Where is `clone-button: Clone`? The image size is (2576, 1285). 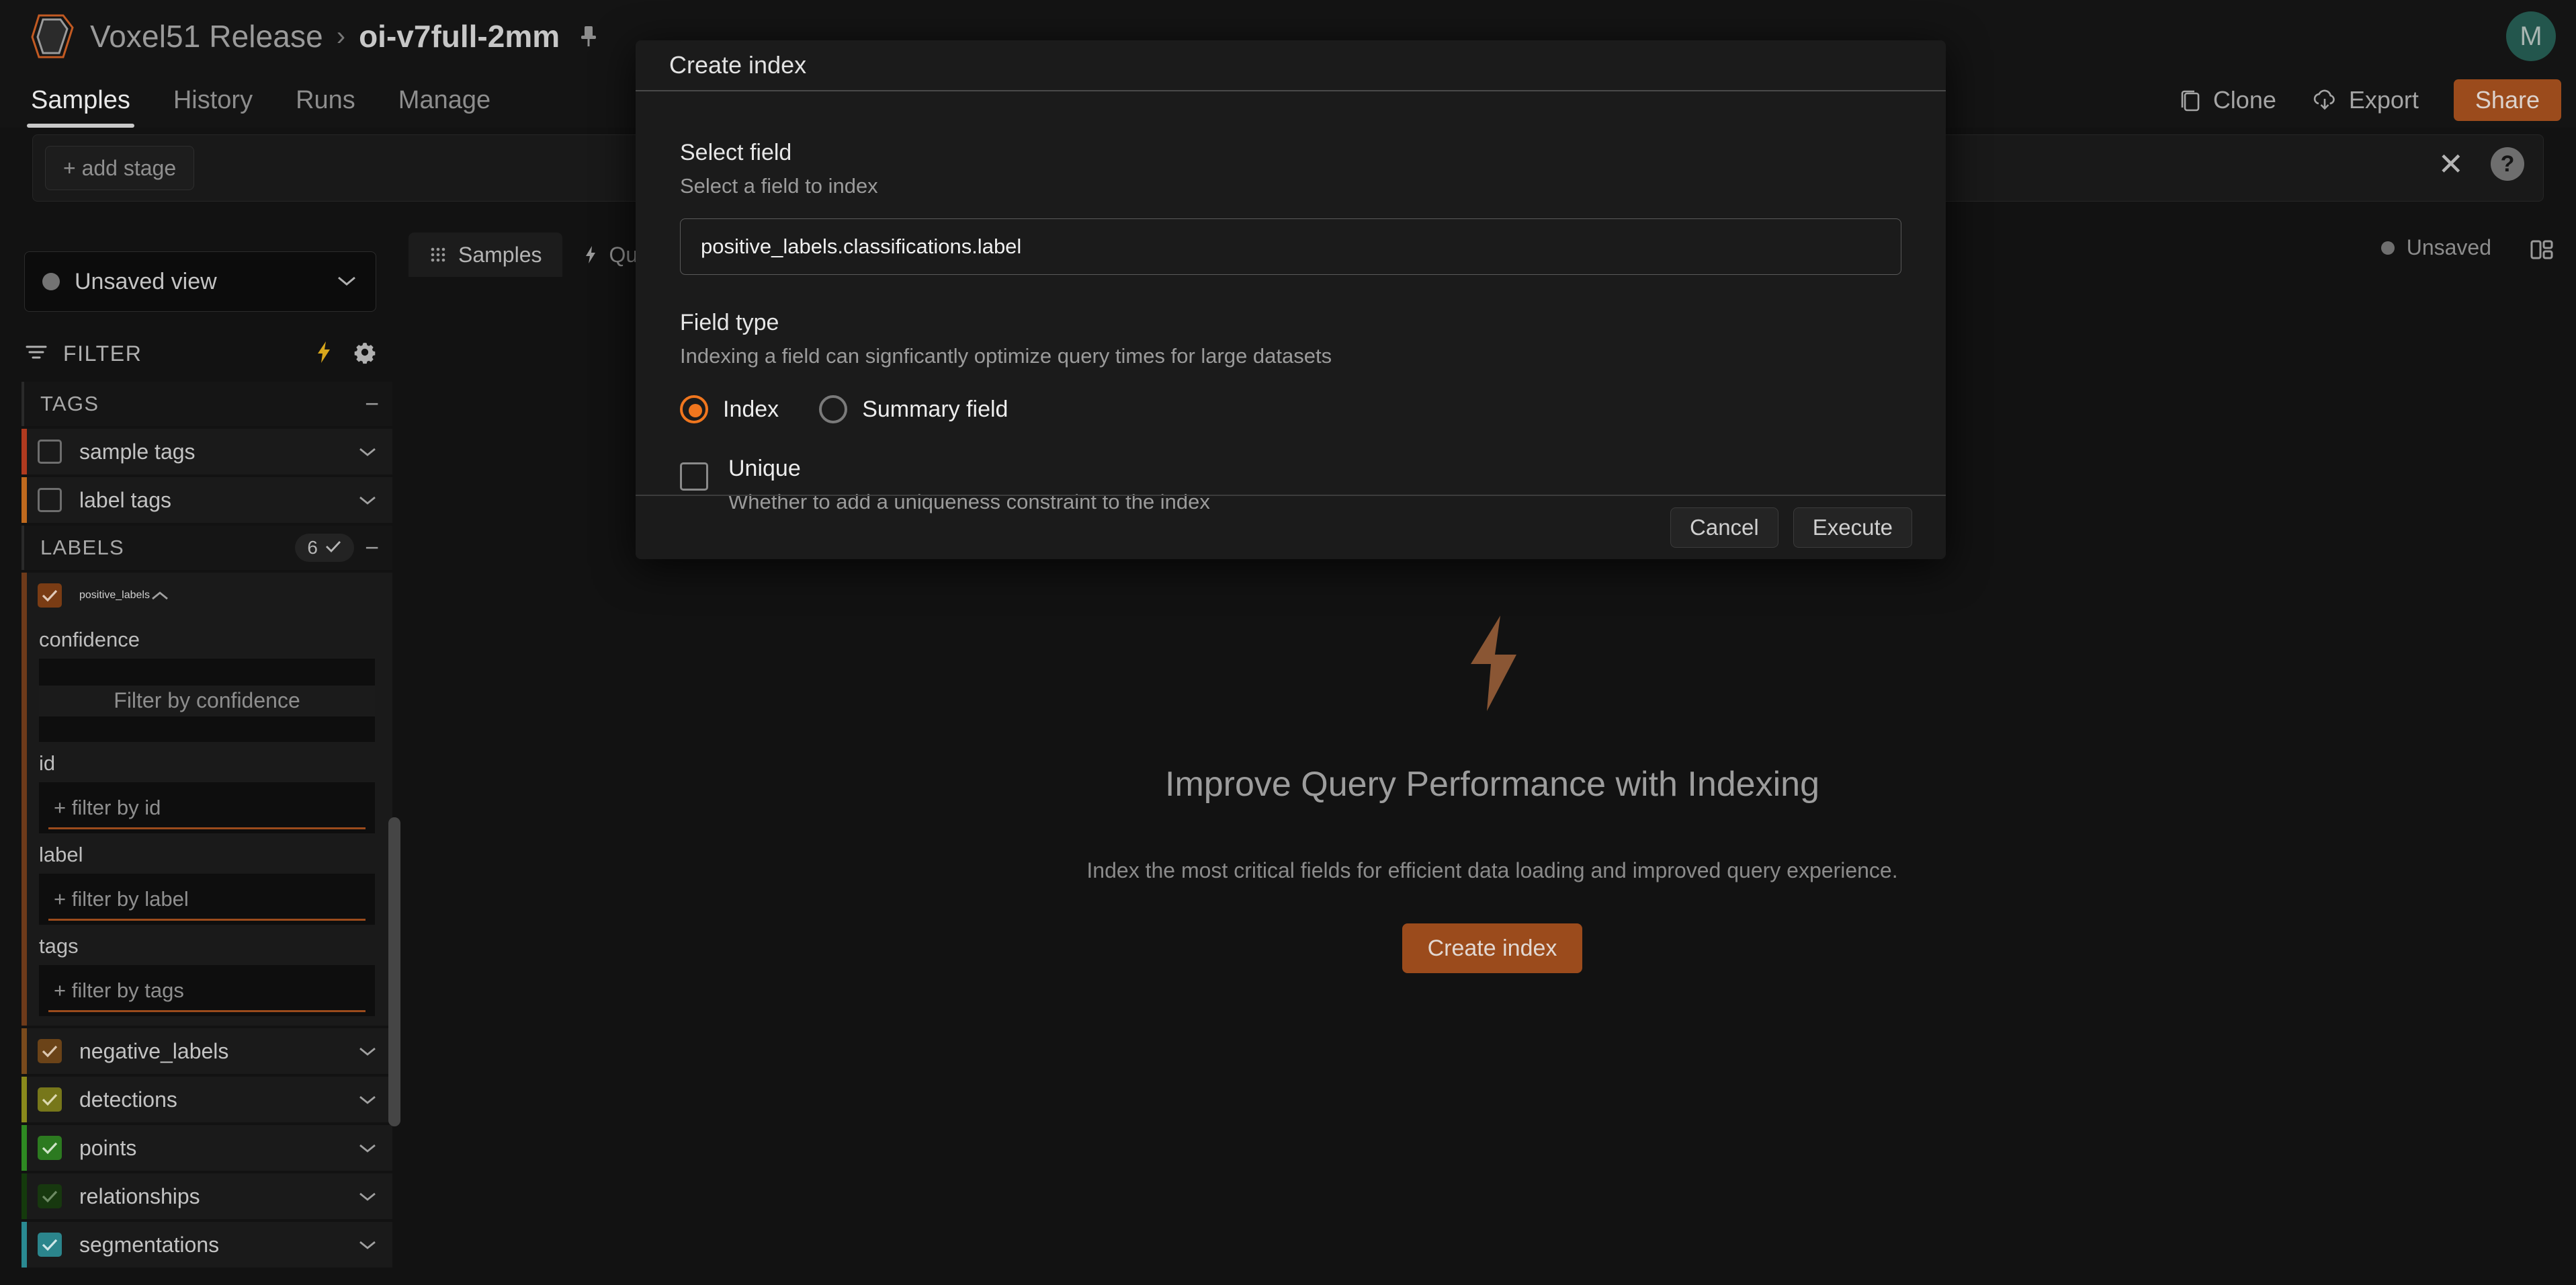 clone-button: Clone is located at coordinates (2227, 100).